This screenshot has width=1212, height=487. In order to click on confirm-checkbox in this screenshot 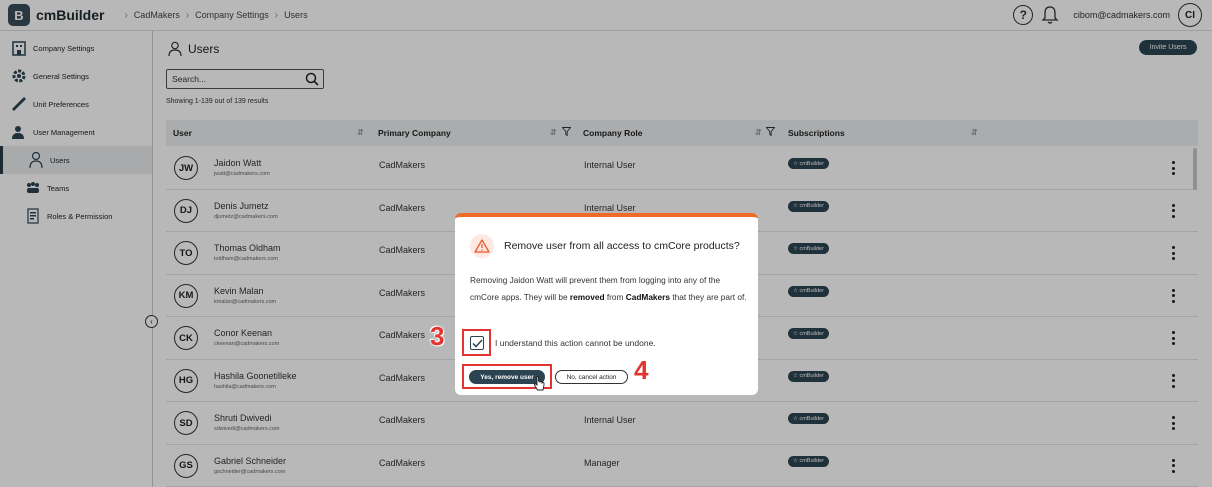, I will do `click(477, 343)`.